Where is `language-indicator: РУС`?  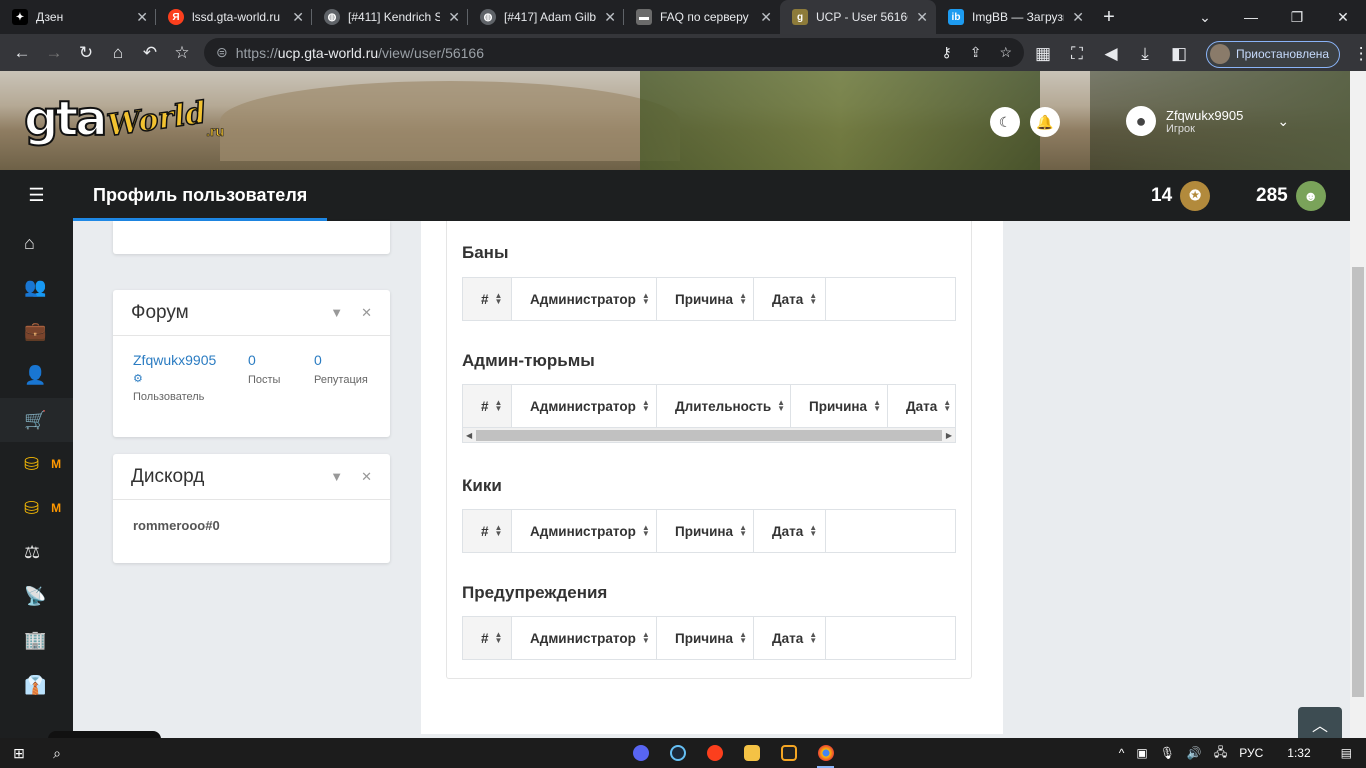
language-indicator: РУС is located at coordinates (1251, 753).